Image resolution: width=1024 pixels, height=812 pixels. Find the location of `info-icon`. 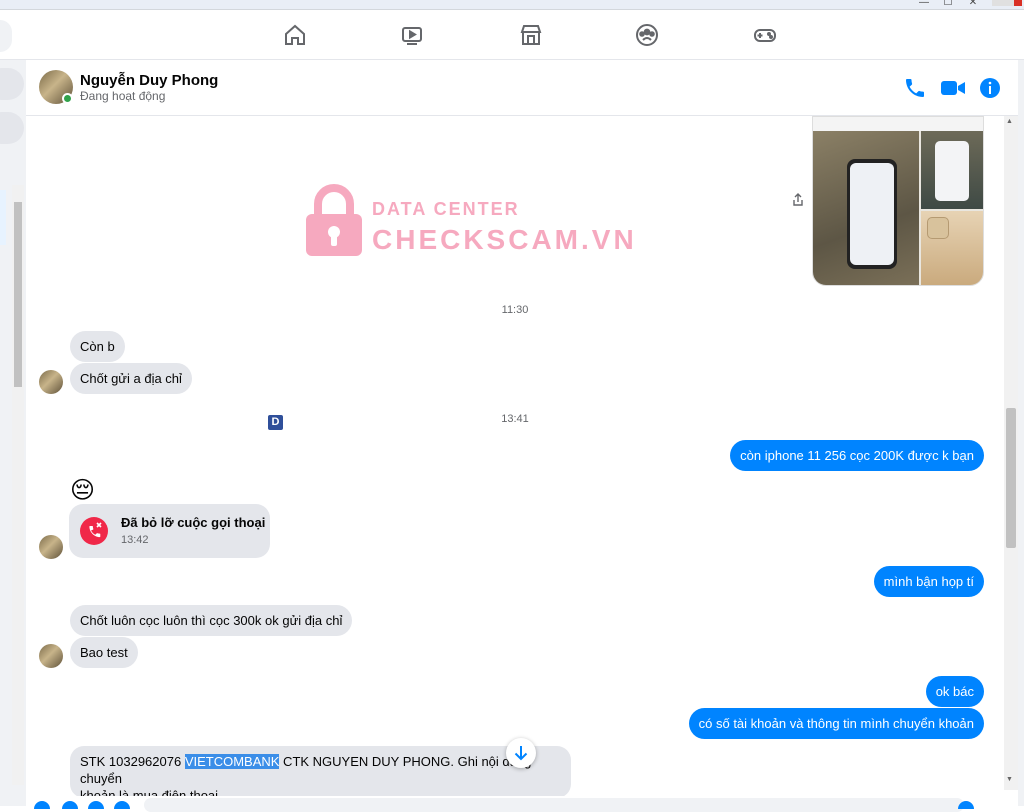

info-icon is located at coordinates (990, 88).